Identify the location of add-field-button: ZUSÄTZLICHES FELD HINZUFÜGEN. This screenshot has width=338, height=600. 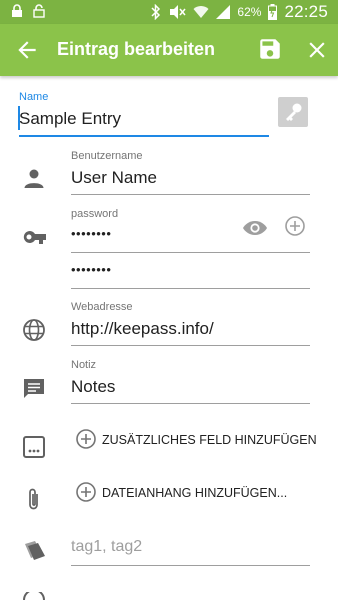
(196, 440).